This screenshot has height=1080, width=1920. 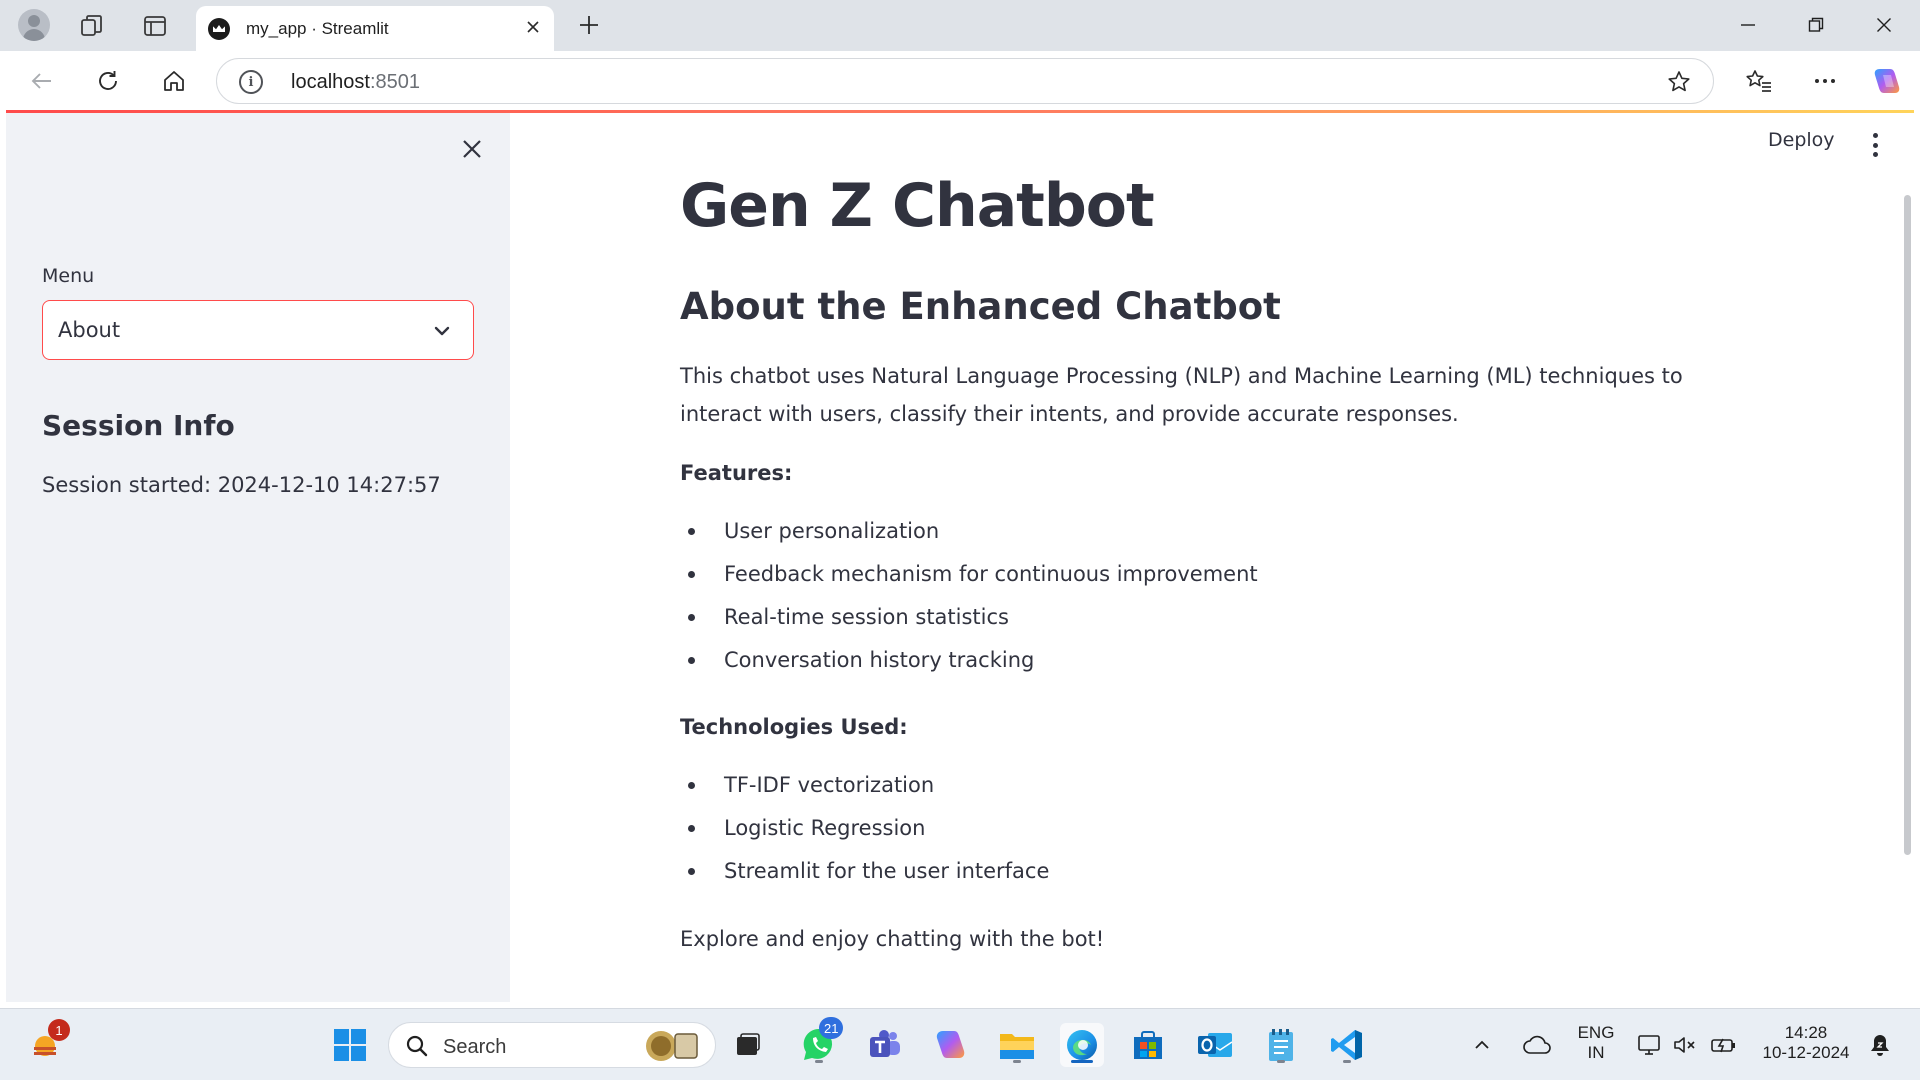 I want to click on taskbar-search: Search, so click(x=552, y=1045).